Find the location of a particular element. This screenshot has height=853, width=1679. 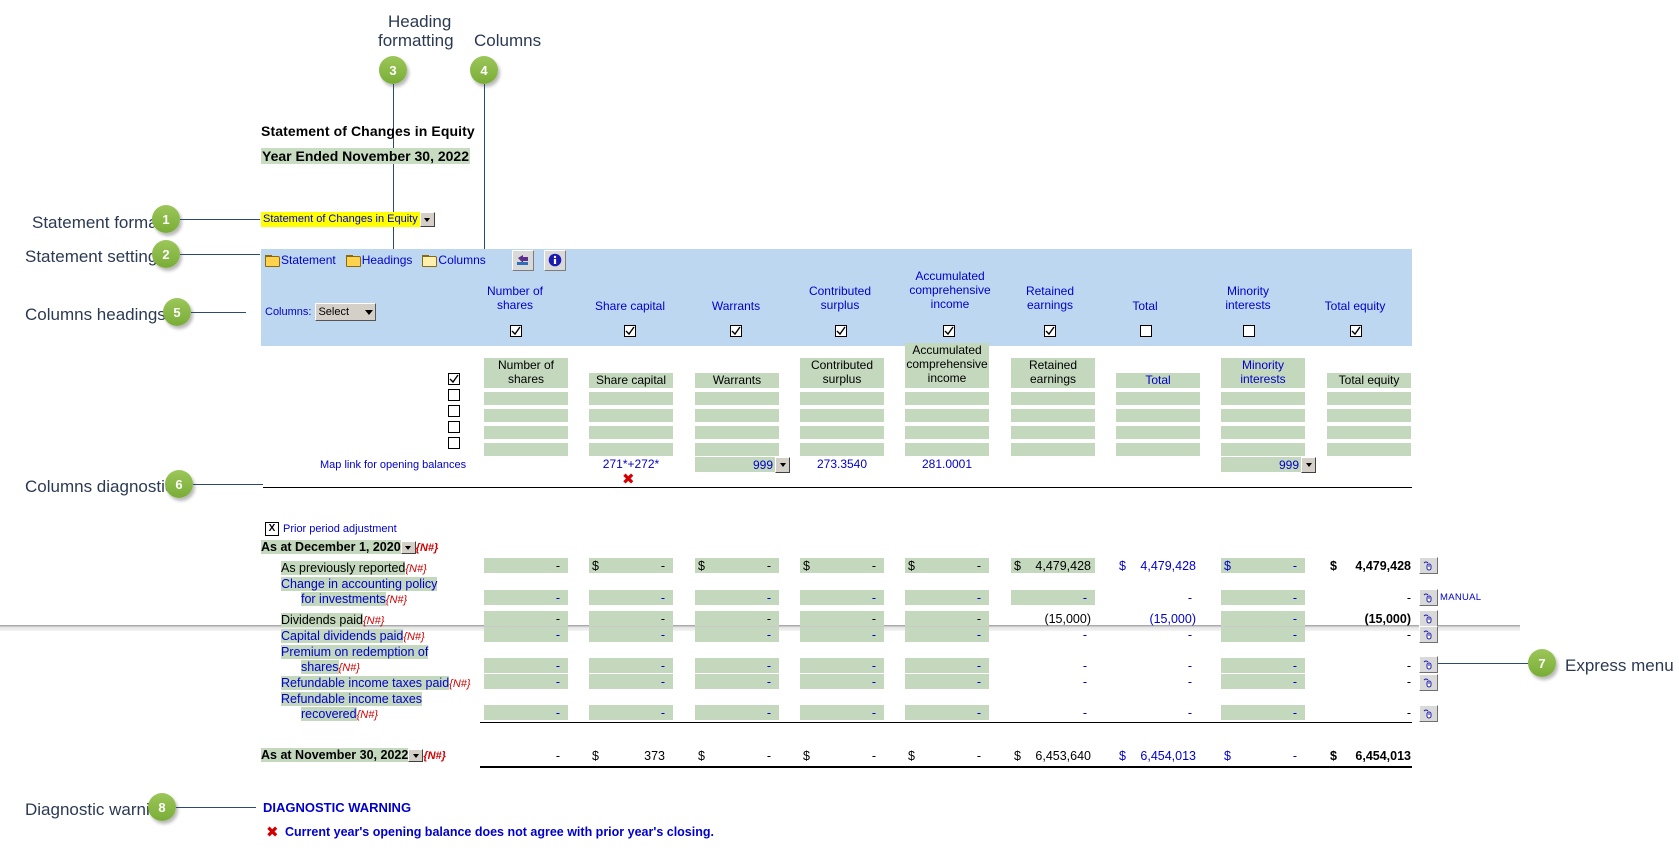

gridhead-contributed-surplus: Contributed surplus is located at coordinates (842, 373).